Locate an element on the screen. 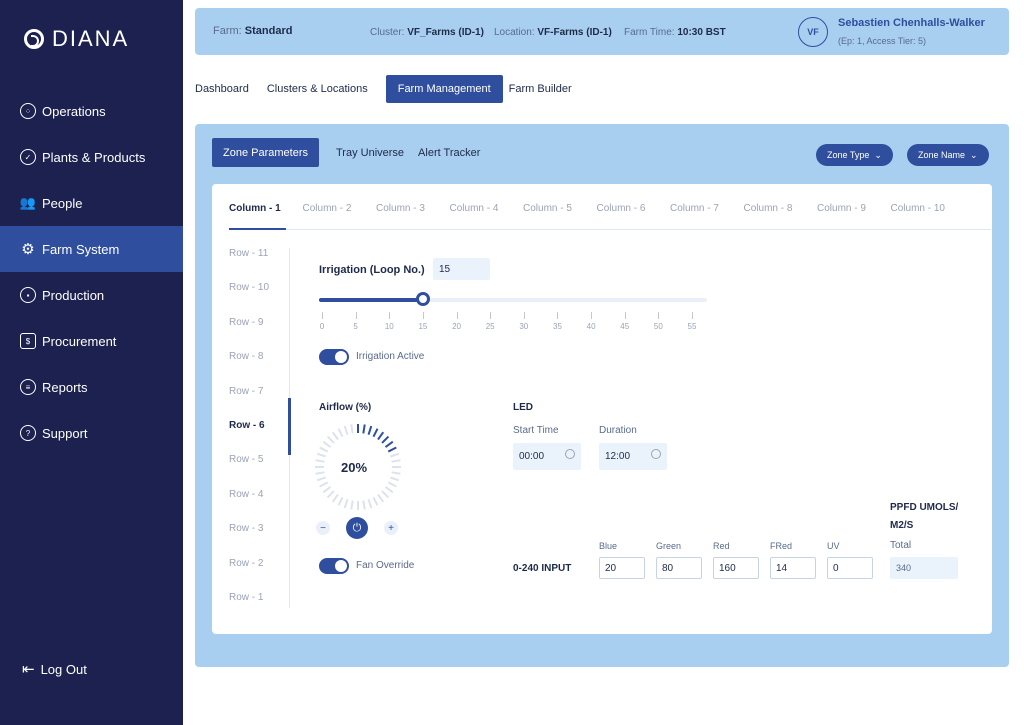  irrigation-active-toggle is located at coordinates (334, 357).